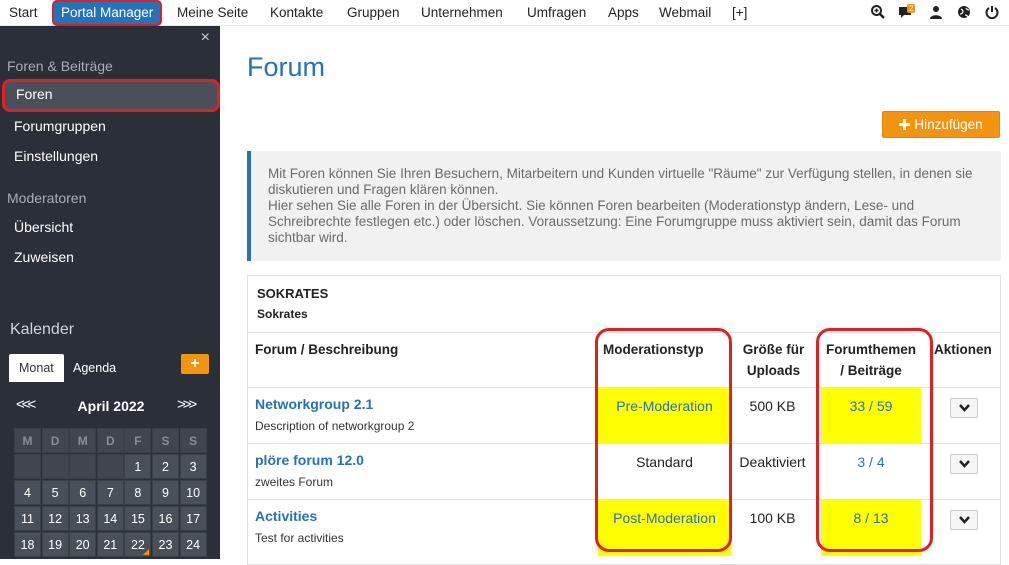 The image size is (1009, 565). I want to click on calendar-day: 23, so click(165, 544).